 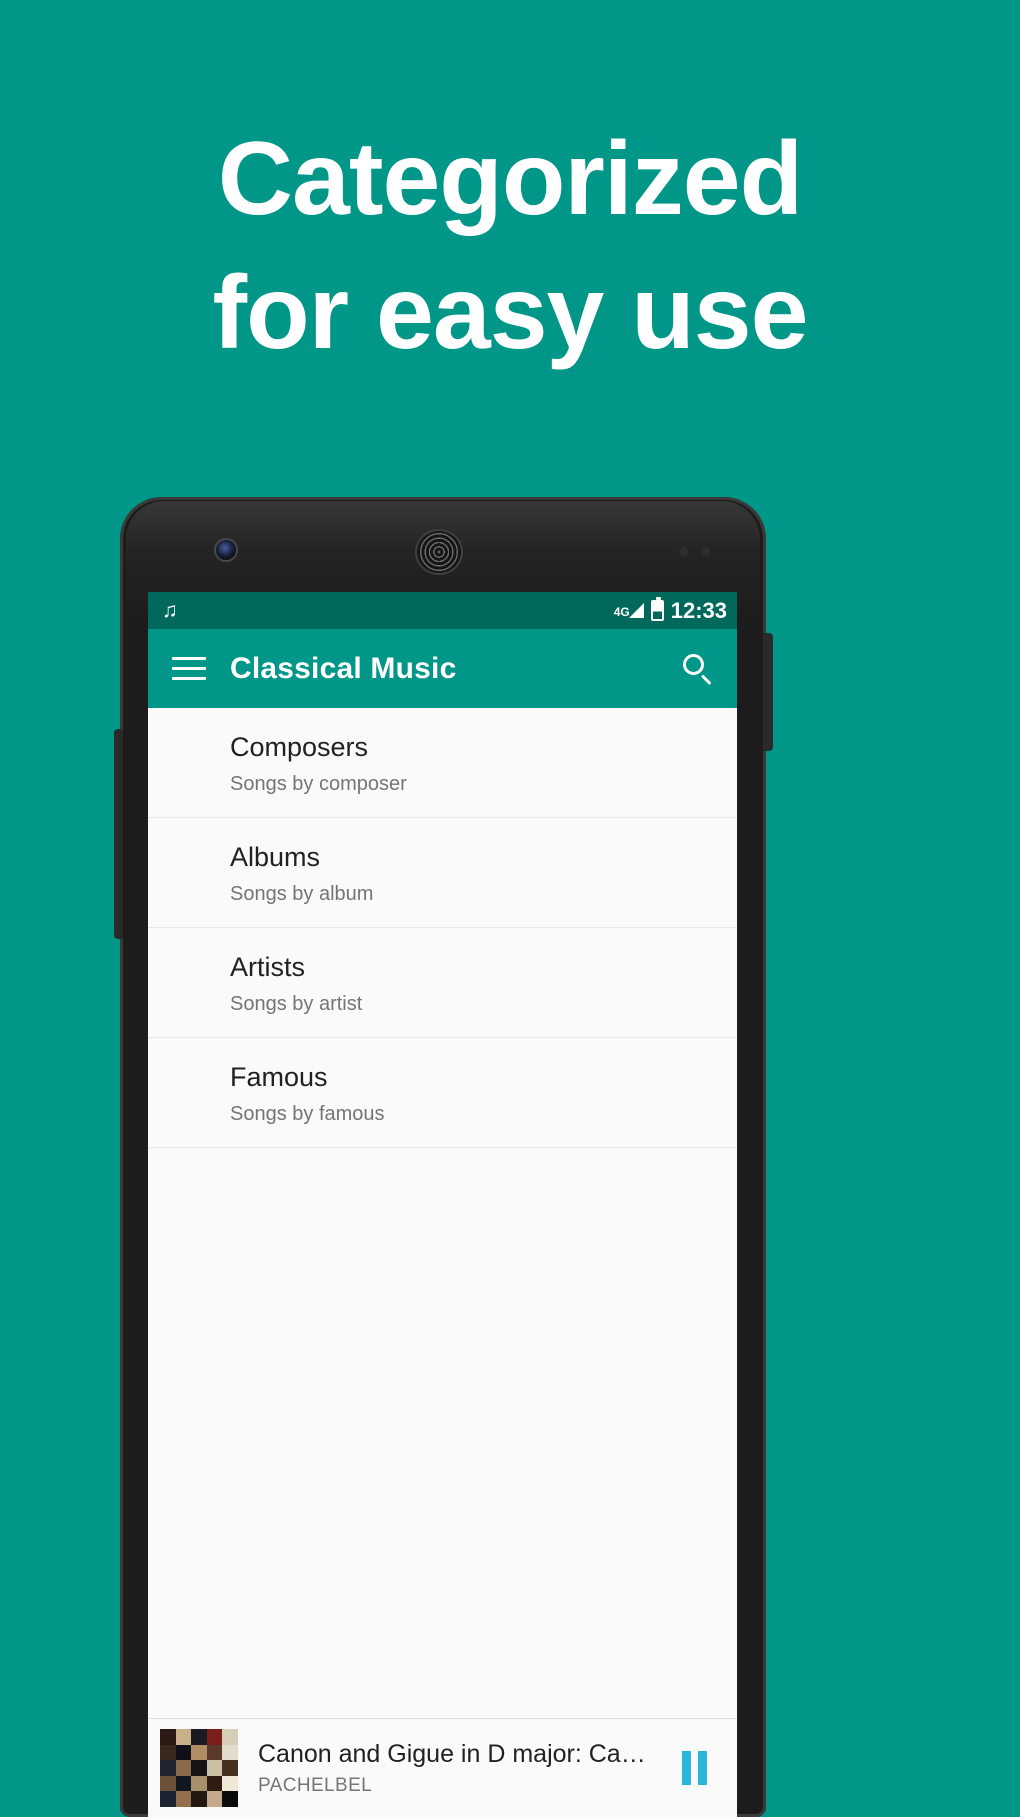 What do you see at coordinates (698, 610) in the screenshot?
I see `status-bar-clock: 12:33` at bounding box center [698, 610].